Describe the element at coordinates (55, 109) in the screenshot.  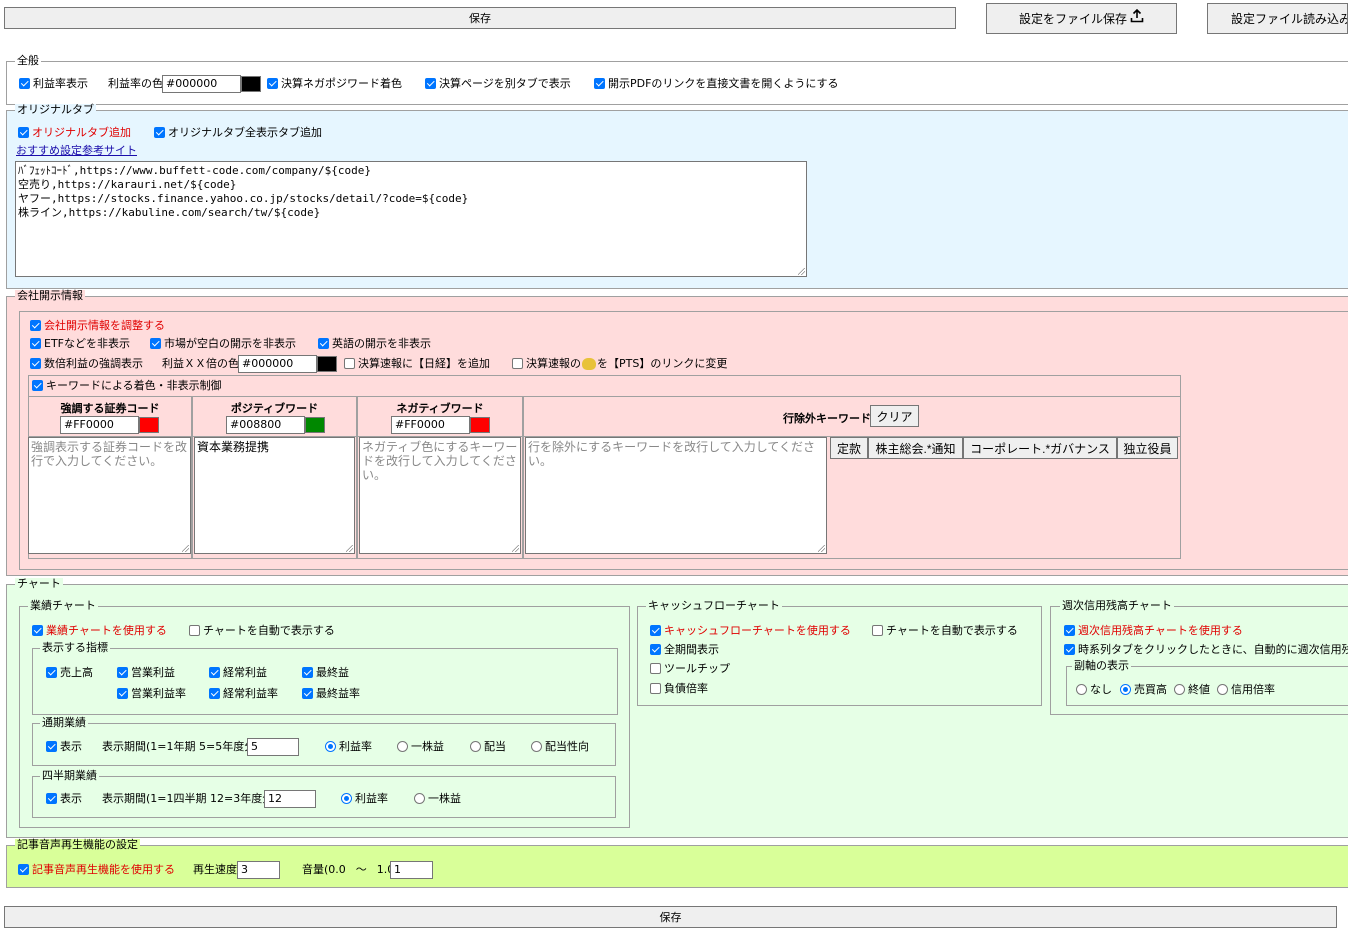
I see `original-tab-legend: オリジナルタブ` at that location.